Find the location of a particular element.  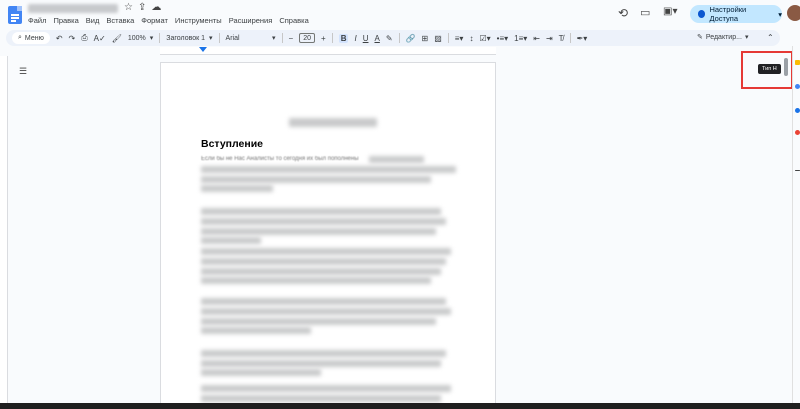

move-folder-icon: ⇪ is located at coordinates (142, 7).